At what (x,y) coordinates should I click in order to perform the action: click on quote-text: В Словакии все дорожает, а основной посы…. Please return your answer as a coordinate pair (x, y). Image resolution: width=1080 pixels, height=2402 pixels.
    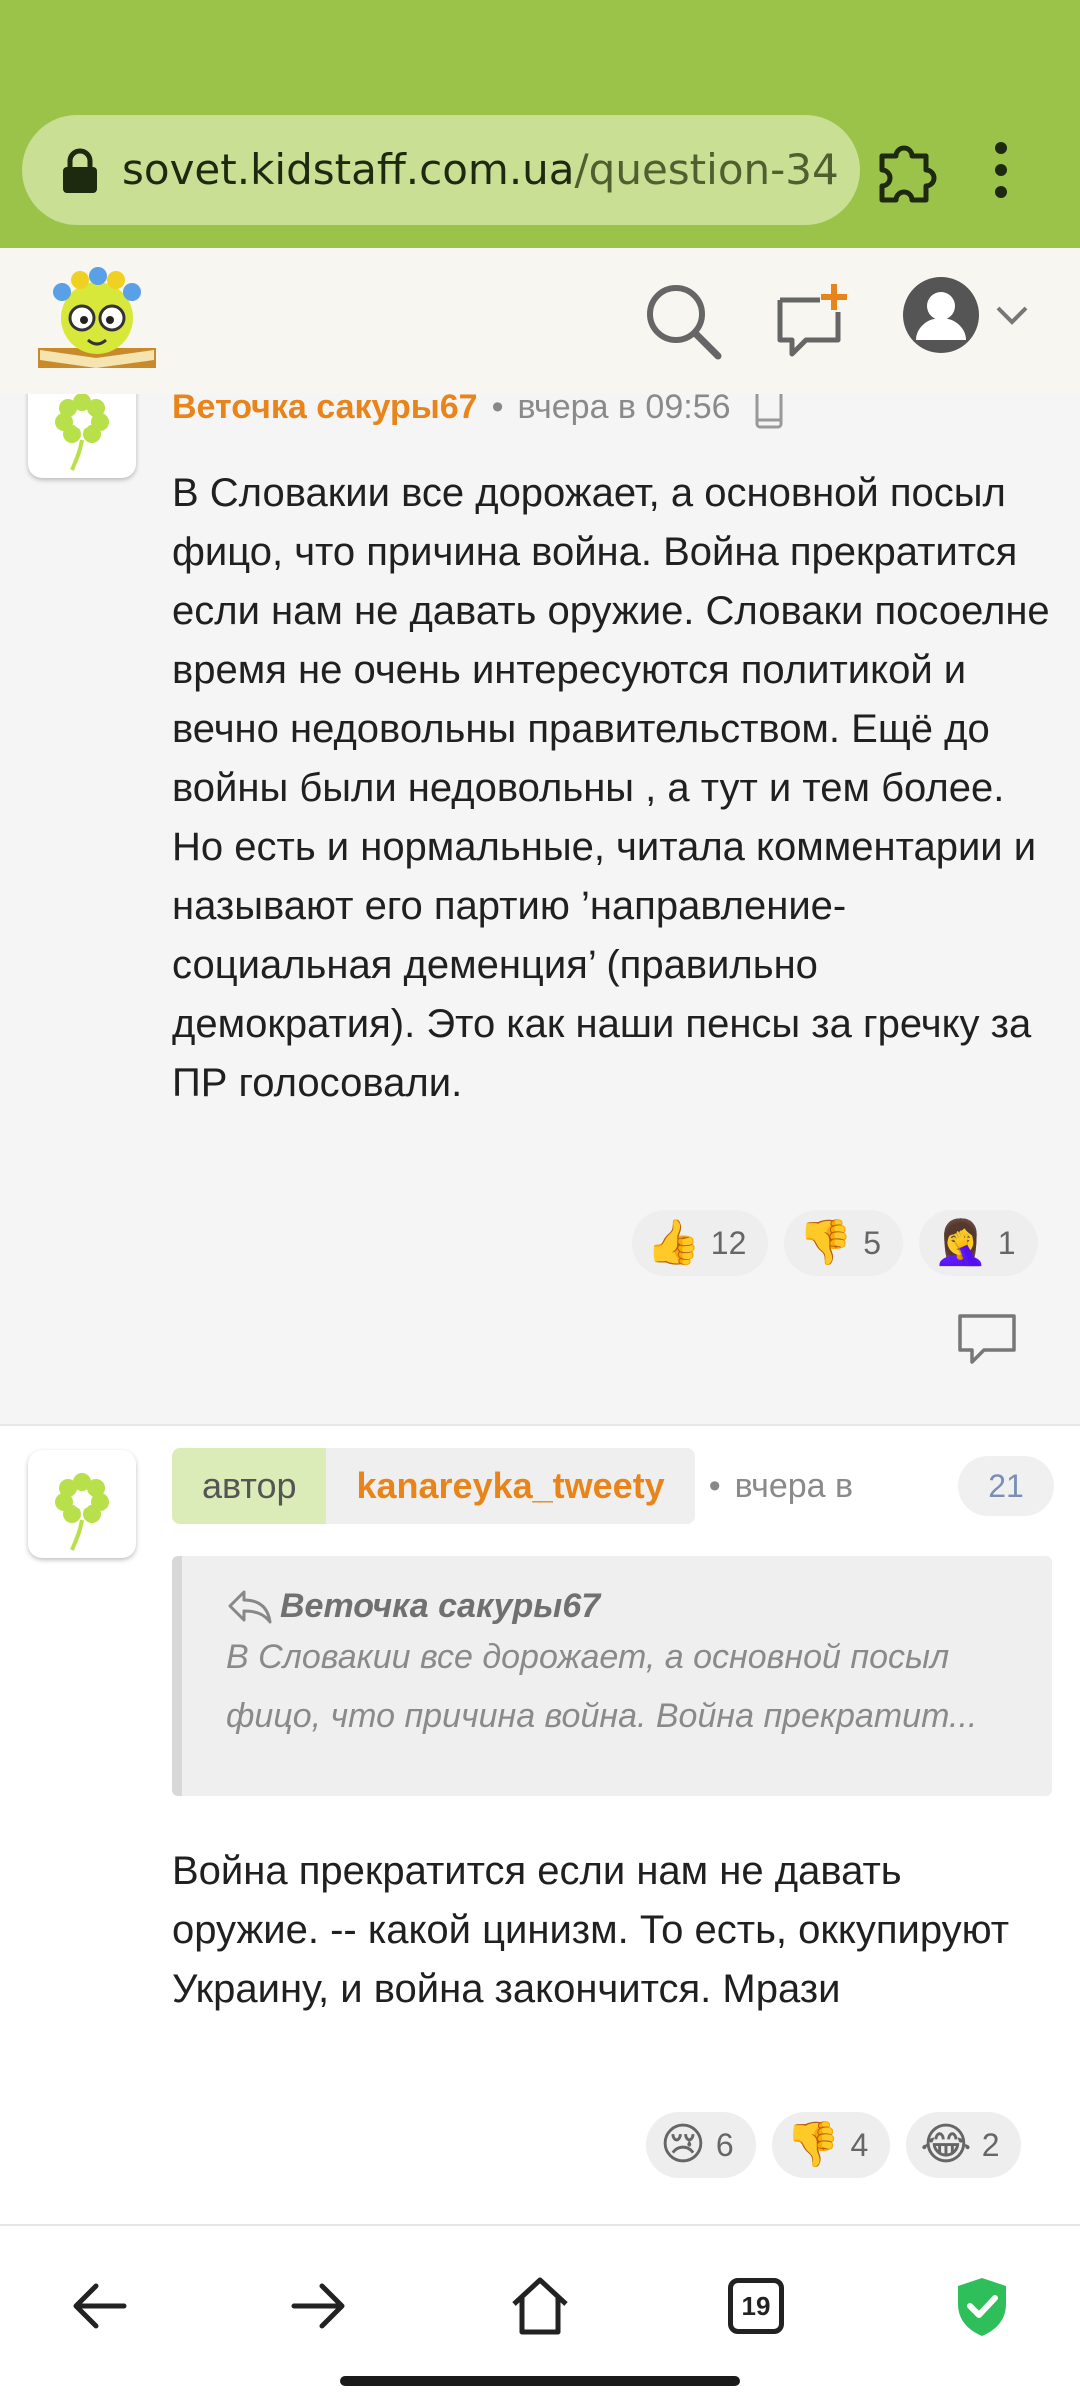
    Looking at the image, I should click on (602, 1686).